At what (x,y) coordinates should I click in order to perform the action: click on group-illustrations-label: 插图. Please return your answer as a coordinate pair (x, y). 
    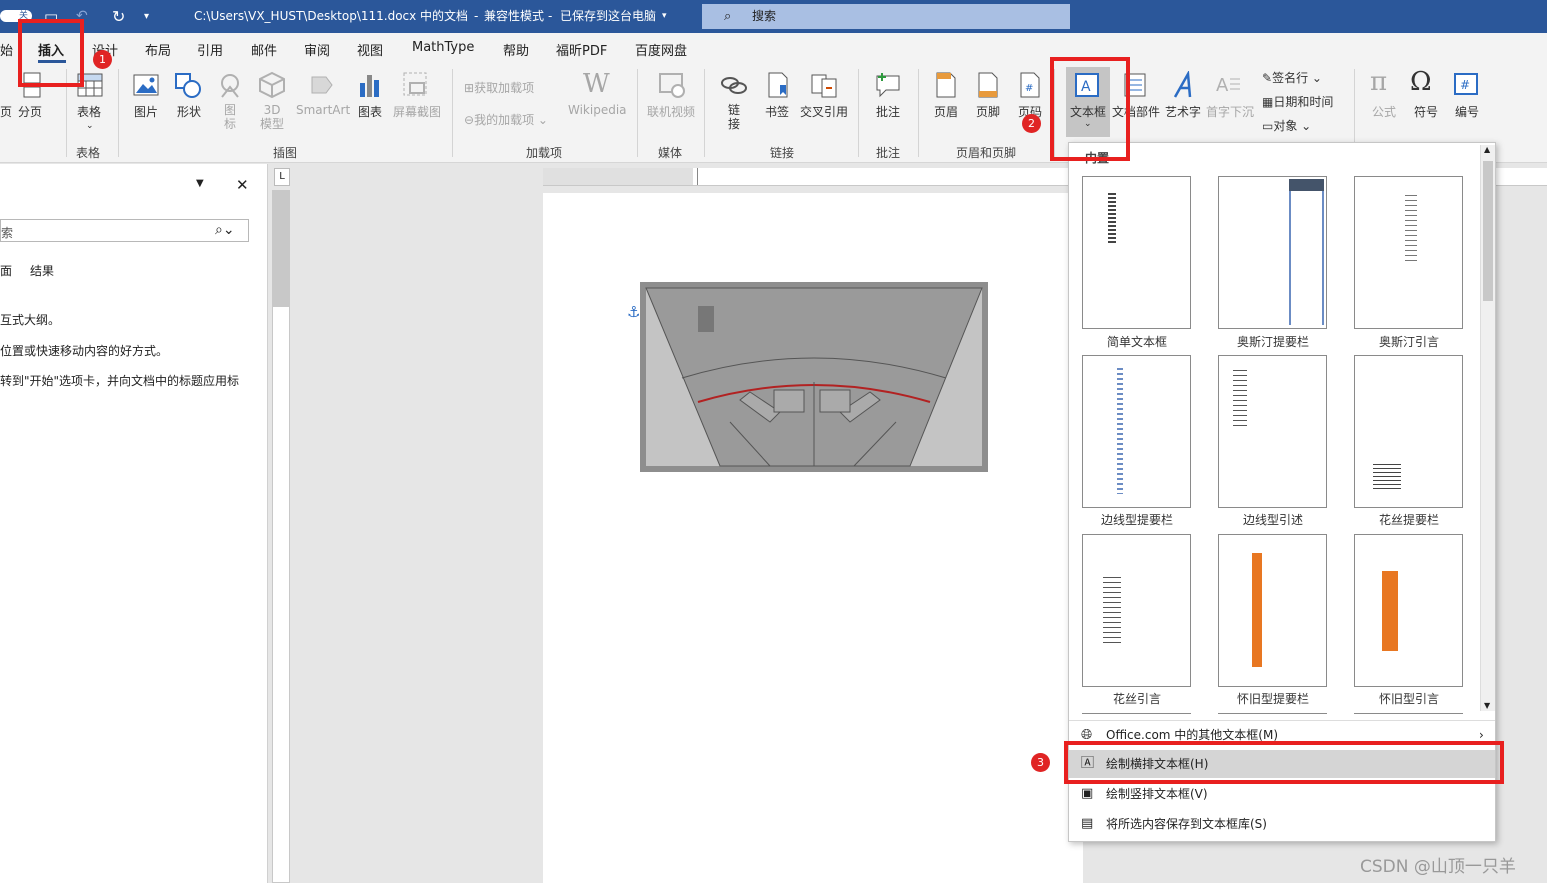
    Looking at the image, I should click on (285, 153).